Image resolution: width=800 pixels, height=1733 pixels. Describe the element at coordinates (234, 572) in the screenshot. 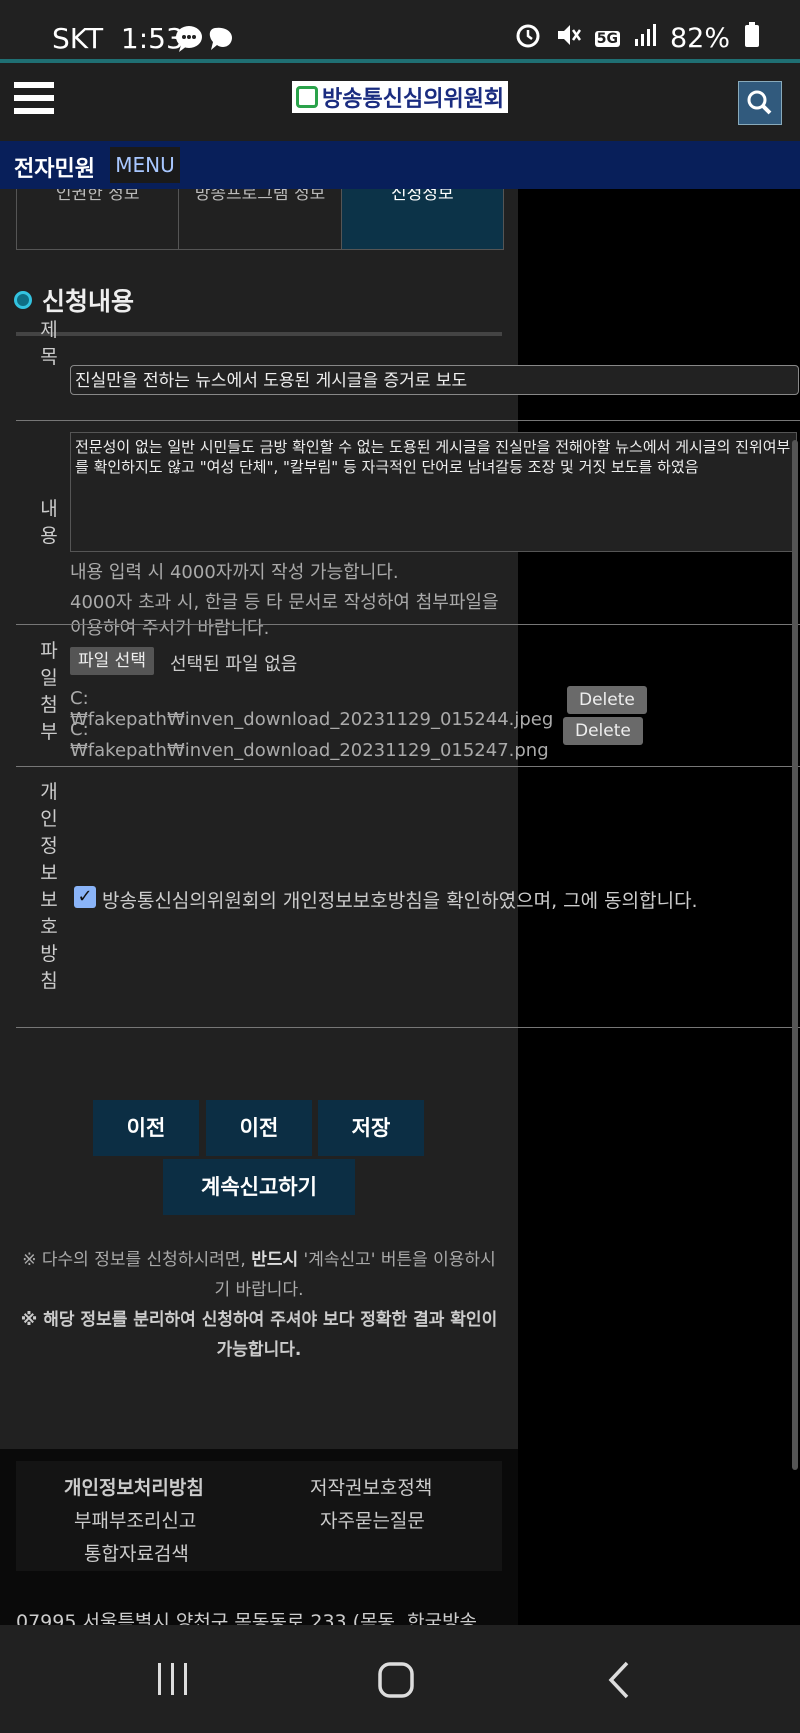

I see `content-hint-1: 내용 입력 시 4000자까지 작성 가능합니다.` at that location.